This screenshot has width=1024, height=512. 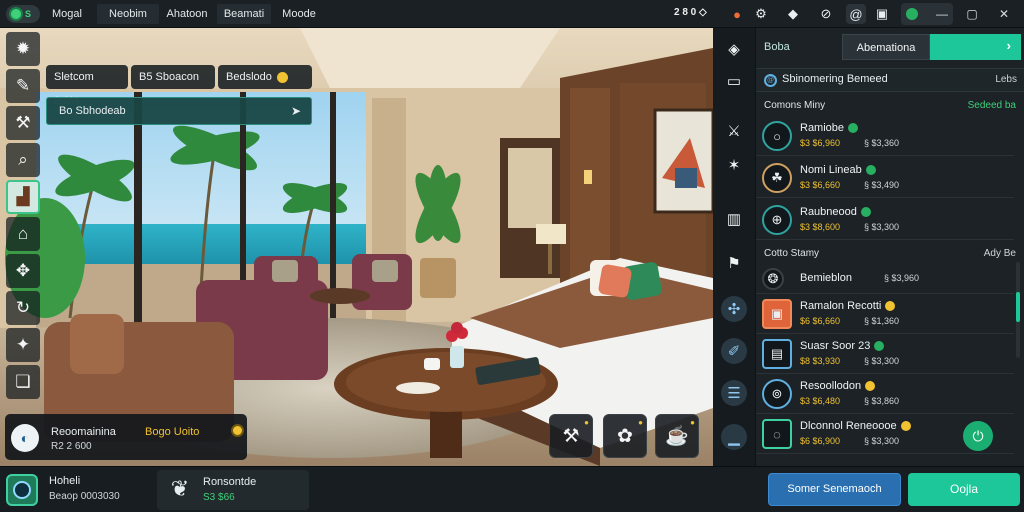 I want to click on panel-header-link: Lebs, so click(x=1006, y=79).